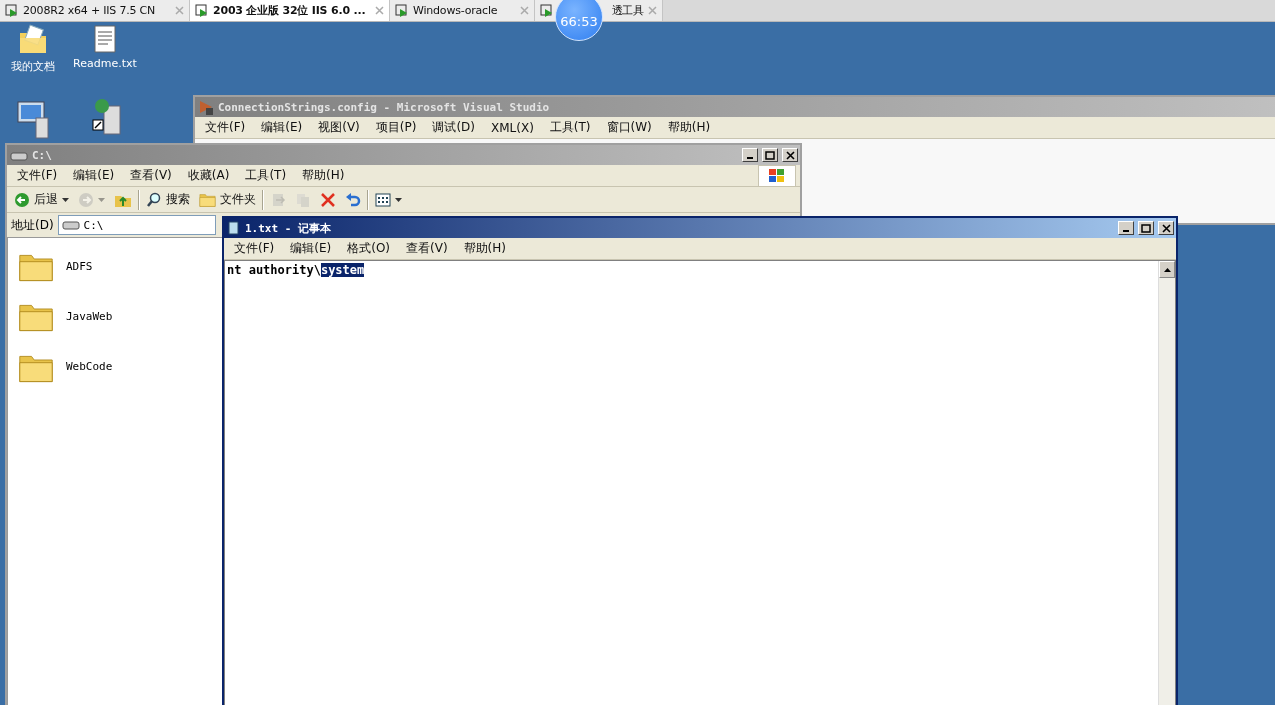 This screenshot has width=1275, height=705. What do you see at coordinates (32, 225) in the screenshot?
I see `address-label: 地址(D)` at bounding box center [32, 225].